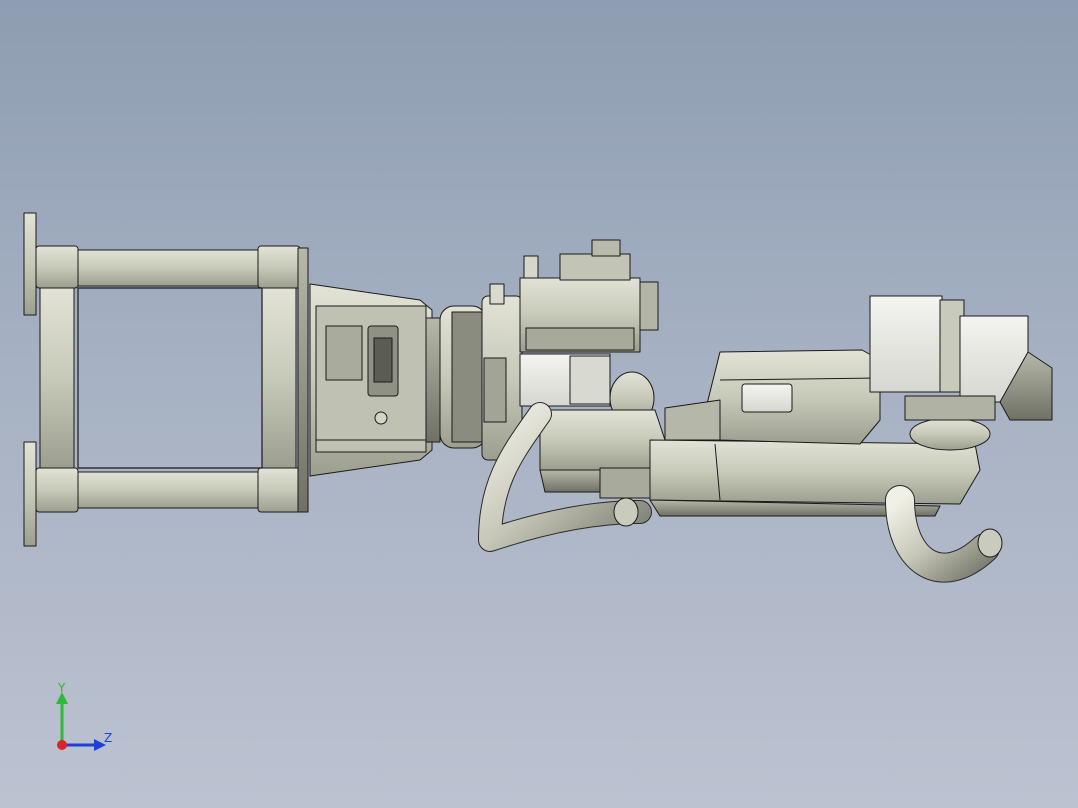 This screenshot has height=808, width=1078. What do you see at coordinates (84, 716) in the screenshot?
I see `axis-triad: Y Z` at bounding box center [84, 716].